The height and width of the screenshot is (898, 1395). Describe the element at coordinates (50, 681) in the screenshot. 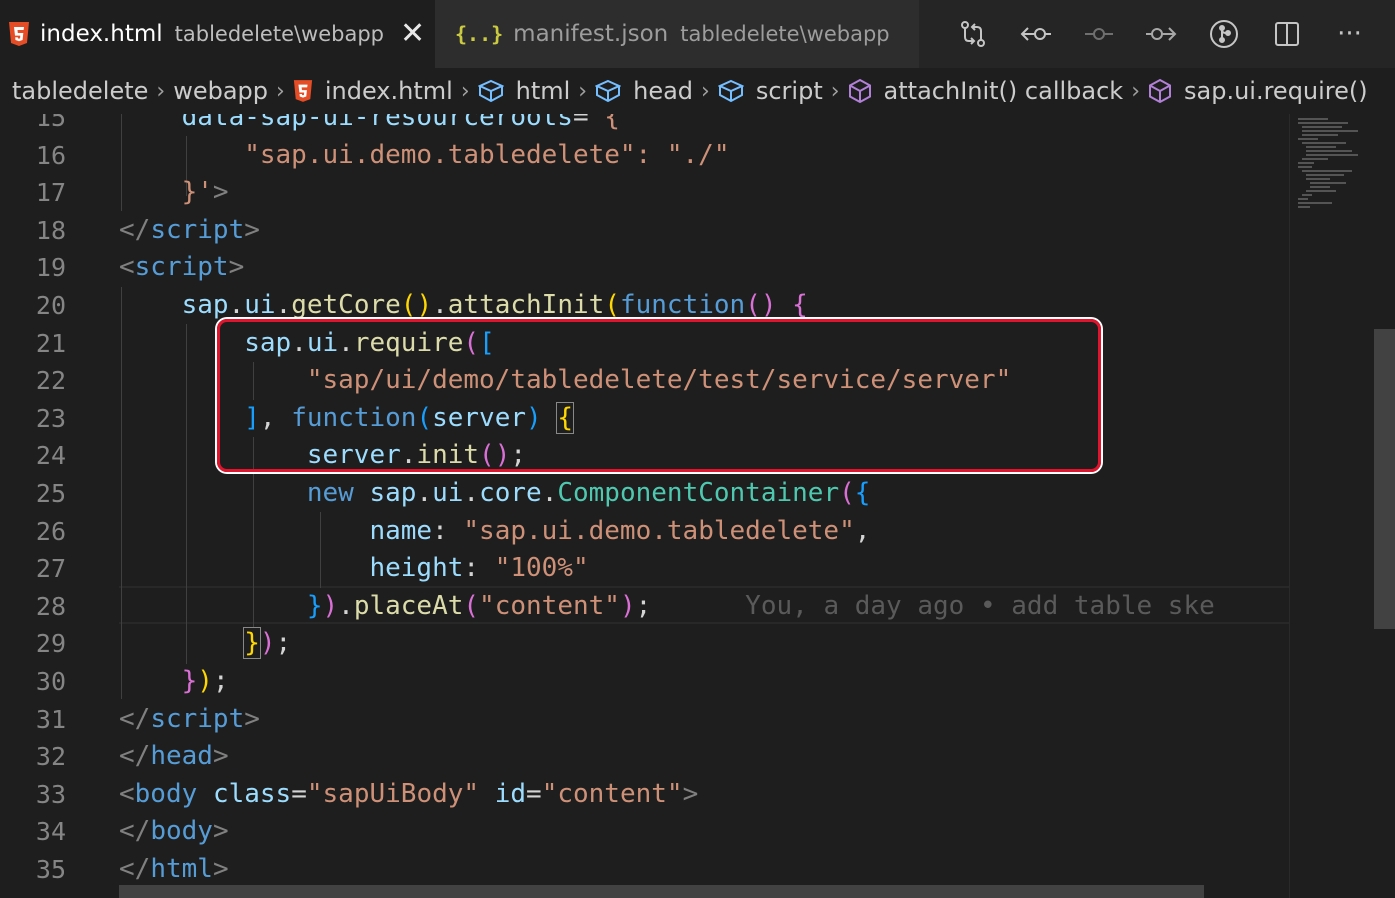

I see `line-number: 30` at that location.